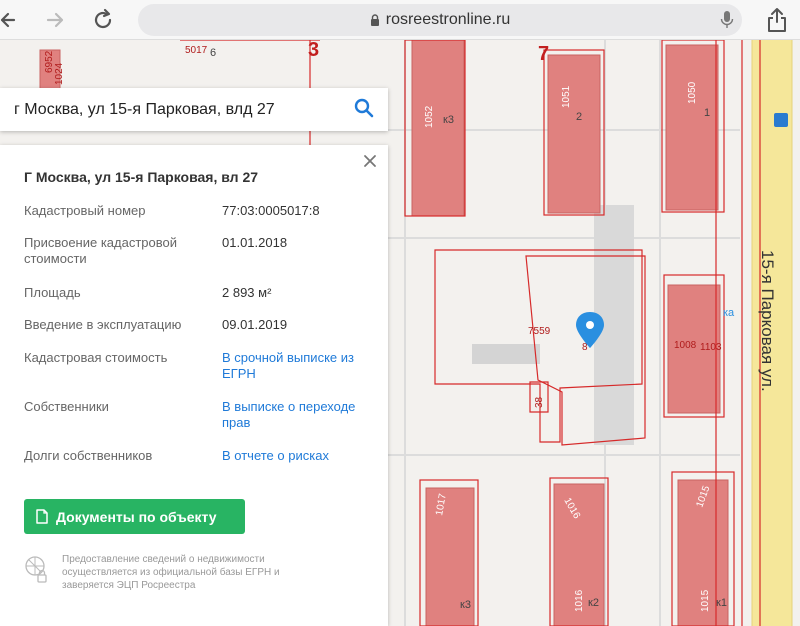  What do you see at coordinates (42, 516) in the screenshot?
I see `document-icon` at bounding box center [42, 516].